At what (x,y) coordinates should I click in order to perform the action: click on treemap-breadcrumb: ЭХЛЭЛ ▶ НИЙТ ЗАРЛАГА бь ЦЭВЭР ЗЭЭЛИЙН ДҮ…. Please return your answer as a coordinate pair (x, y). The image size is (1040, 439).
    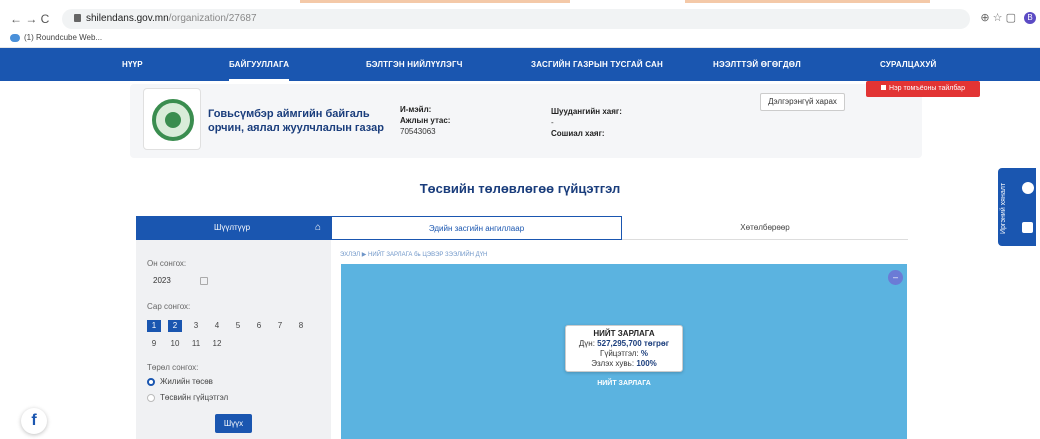
    Looking at the image, I should click on (413, 254).